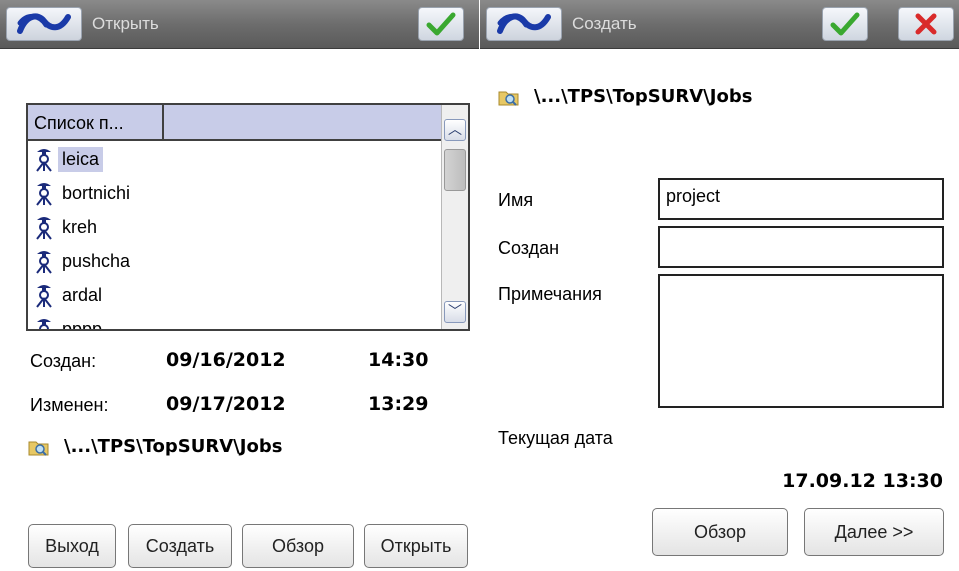 This screenshot has width=959, height=571. I want to click on list-item: ardal, so click(70, 295).